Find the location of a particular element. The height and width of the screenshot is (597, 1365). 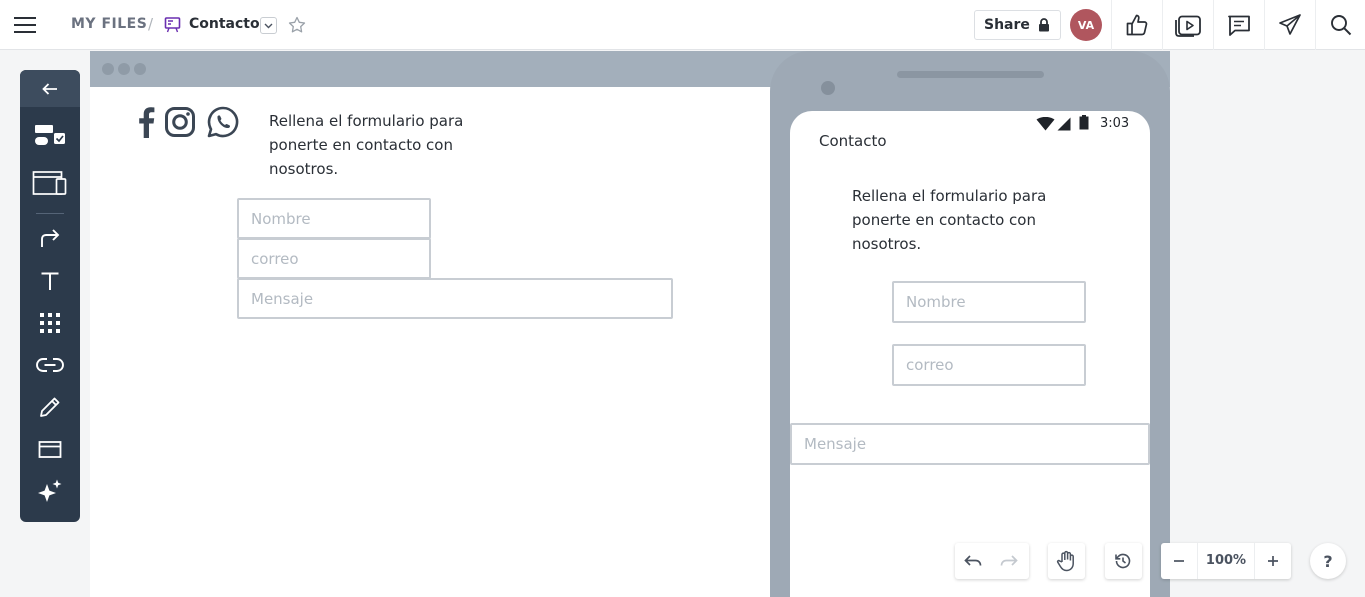

undo-icon is located at coordinates (973, 561).